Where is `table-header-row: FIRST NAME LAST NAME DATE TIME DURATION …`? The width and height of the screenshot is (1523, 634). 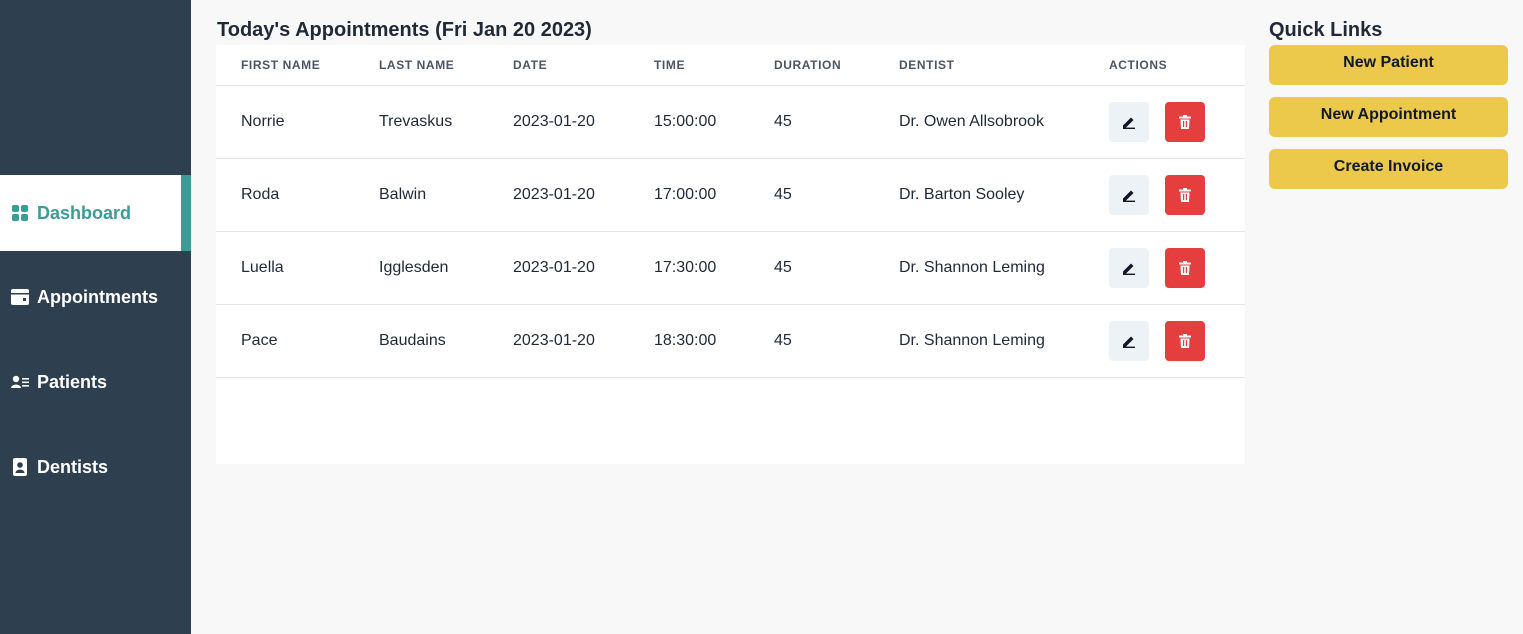
table-header-row: FIRST NAME LAST NAME DATE TIME DURATION … is located at coordinates (730, 65).